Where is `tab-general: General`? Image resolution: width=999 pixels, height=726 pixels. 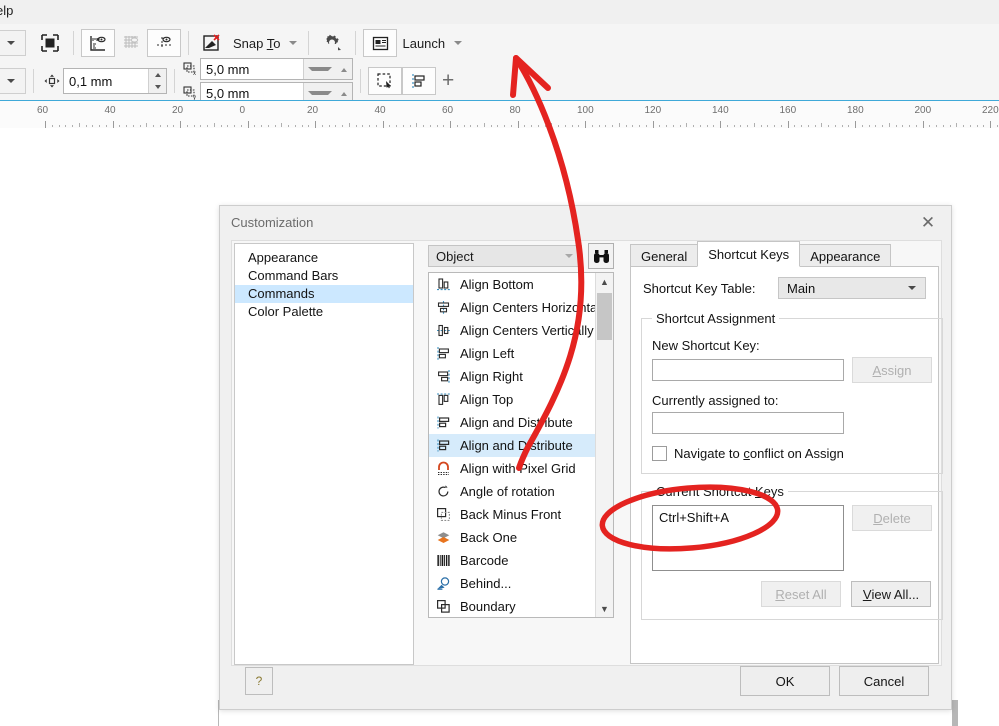
tab-general: General is located at coordinates (664, 255).